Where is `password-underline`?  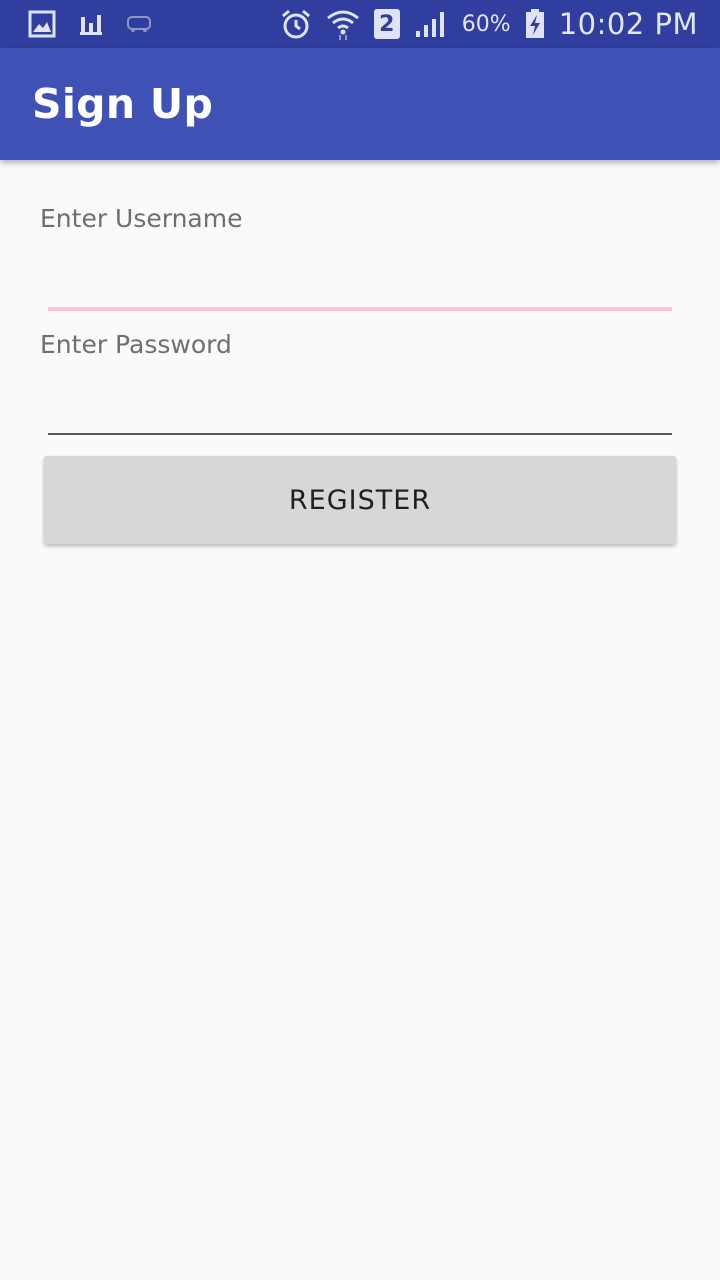 password-underline is located at coordinates (360, 434).